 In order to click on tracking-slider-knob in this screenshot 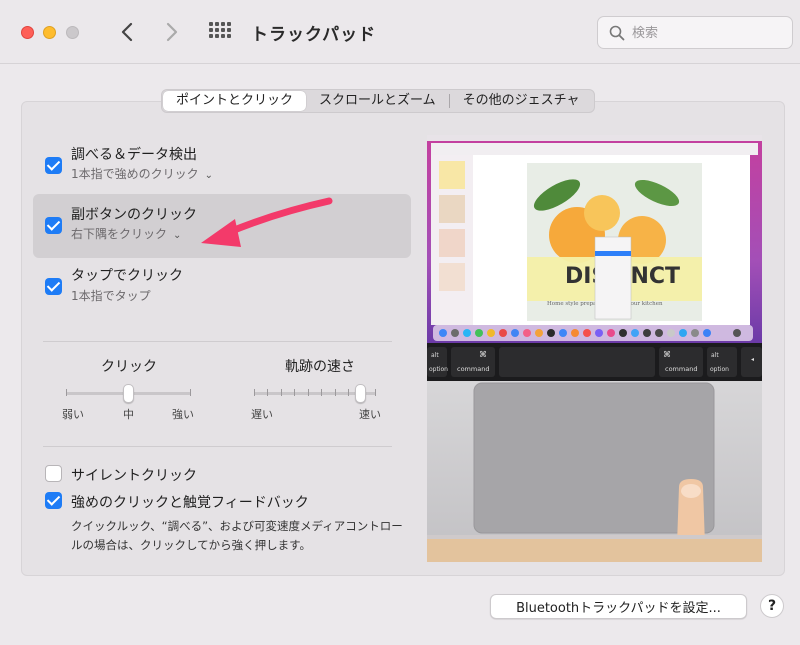, I will do `click(360, 393)`.